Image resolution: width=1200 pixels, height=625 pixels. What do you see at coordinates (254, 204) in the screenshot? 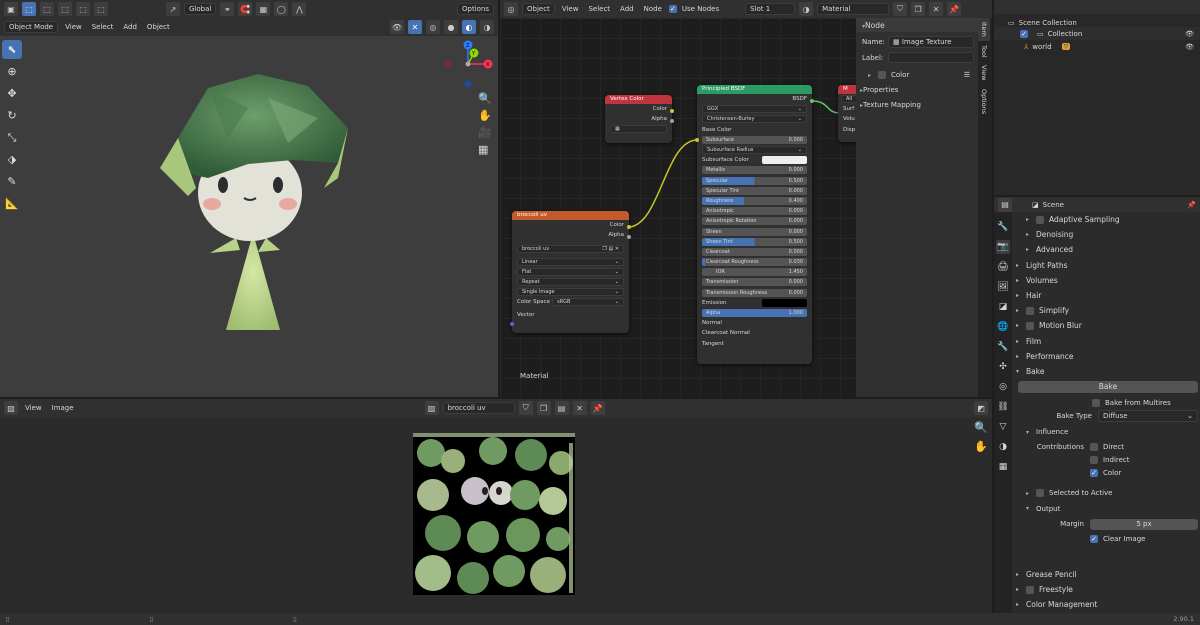
I see `broccoli-character-model` at bounding box center [254, 204].